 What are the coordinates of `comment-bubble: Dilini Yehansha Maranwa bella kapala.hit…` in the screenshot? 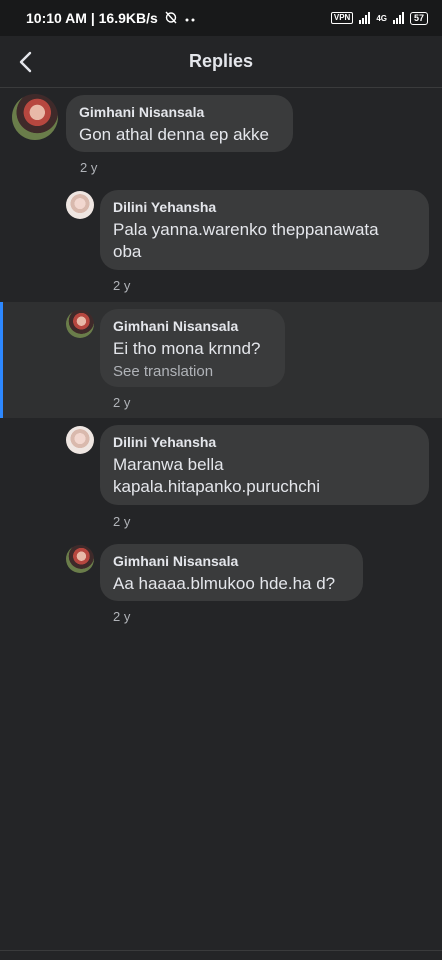 It's located at (264, 465).